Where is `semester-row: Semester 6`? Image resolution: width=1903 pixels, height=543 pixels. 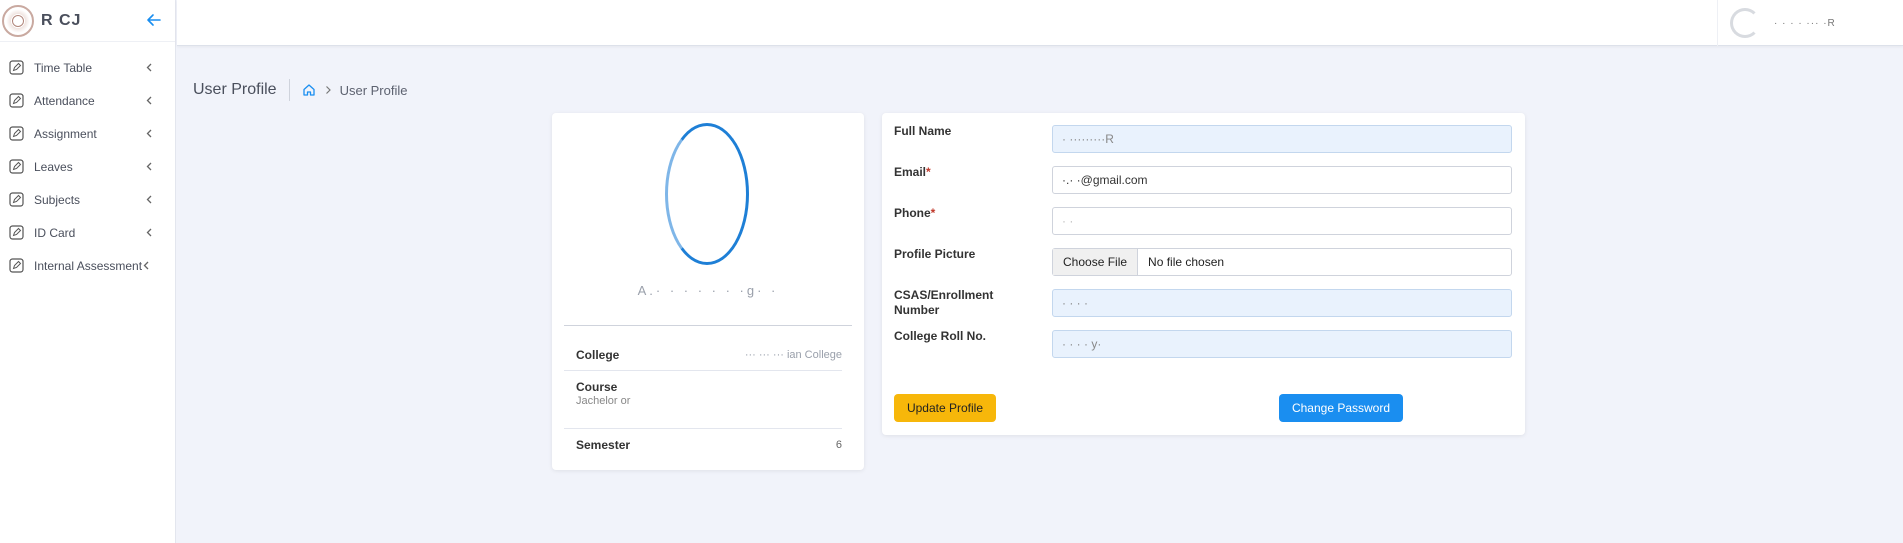 semester-row: Semester 6 is located at coordinates (703, 445).